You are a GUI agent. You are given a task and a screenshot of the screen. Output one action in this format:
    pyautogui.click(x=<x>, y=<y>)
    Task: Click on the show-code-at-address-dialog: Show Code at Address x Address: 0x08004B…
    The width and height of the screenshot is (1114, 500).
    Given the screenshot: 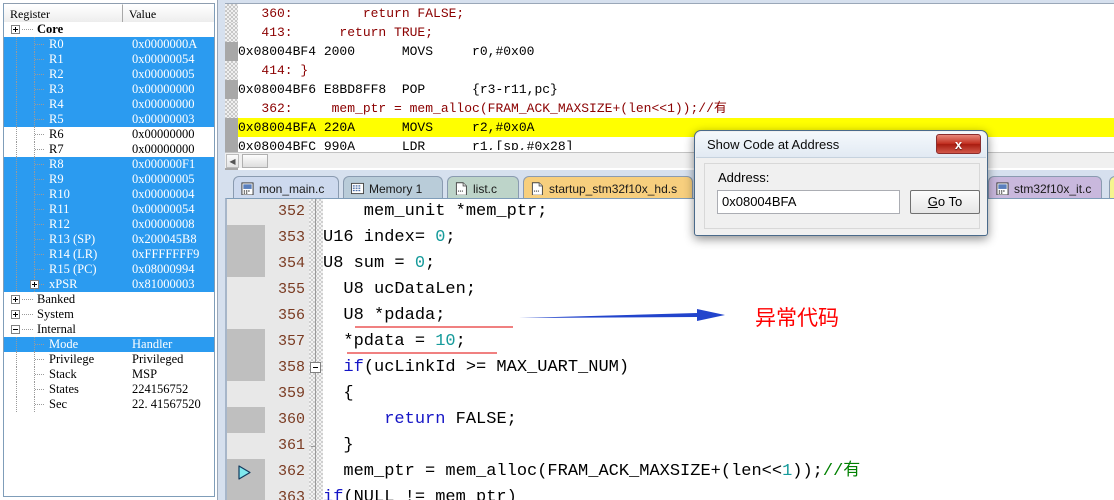 What is the action you would take?
    pyautogui.click(x=841, y=183)
    